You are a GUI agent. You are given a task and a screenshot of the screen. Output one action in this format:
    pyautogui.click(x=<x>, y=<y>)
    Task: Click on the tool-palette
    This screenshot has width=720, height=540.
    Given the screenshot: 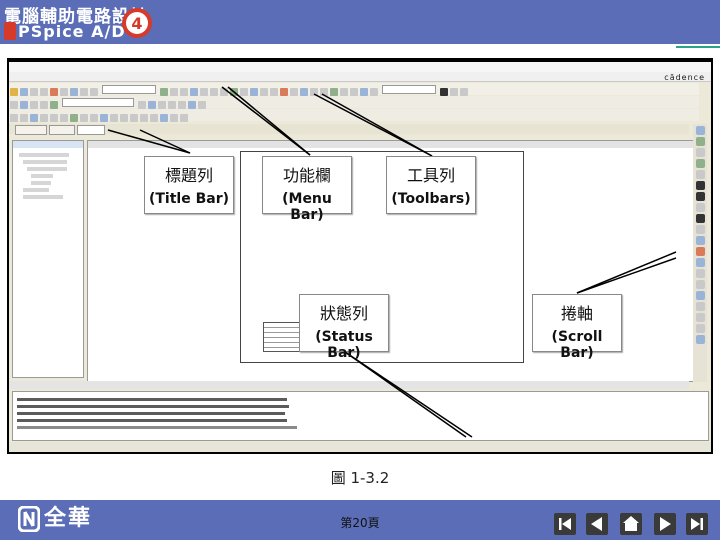 What is the action you would take?
    pyautogui.click(x=700, y=253)
    